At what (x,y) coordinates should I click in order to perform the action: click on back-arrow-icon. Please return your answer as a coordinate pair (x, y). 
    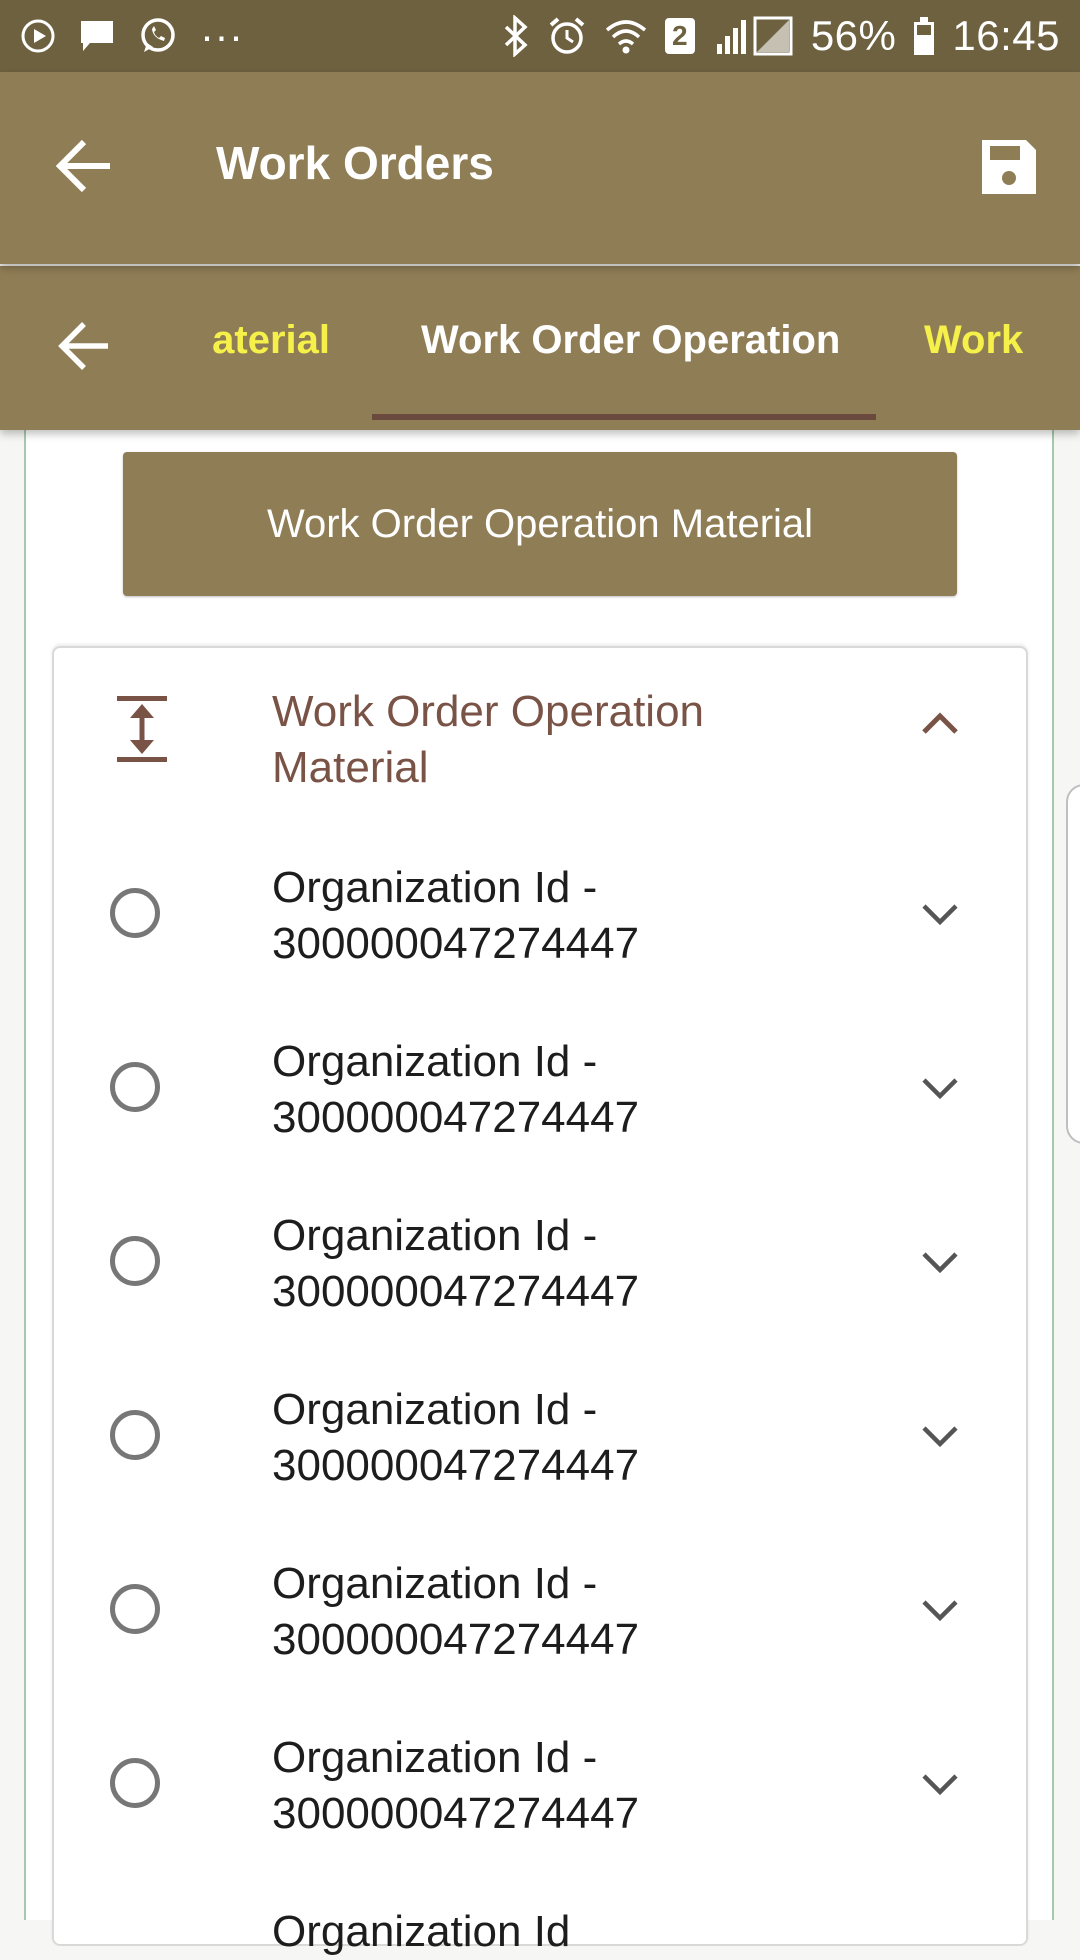
    Looking at the image, I should click on (84, 166).